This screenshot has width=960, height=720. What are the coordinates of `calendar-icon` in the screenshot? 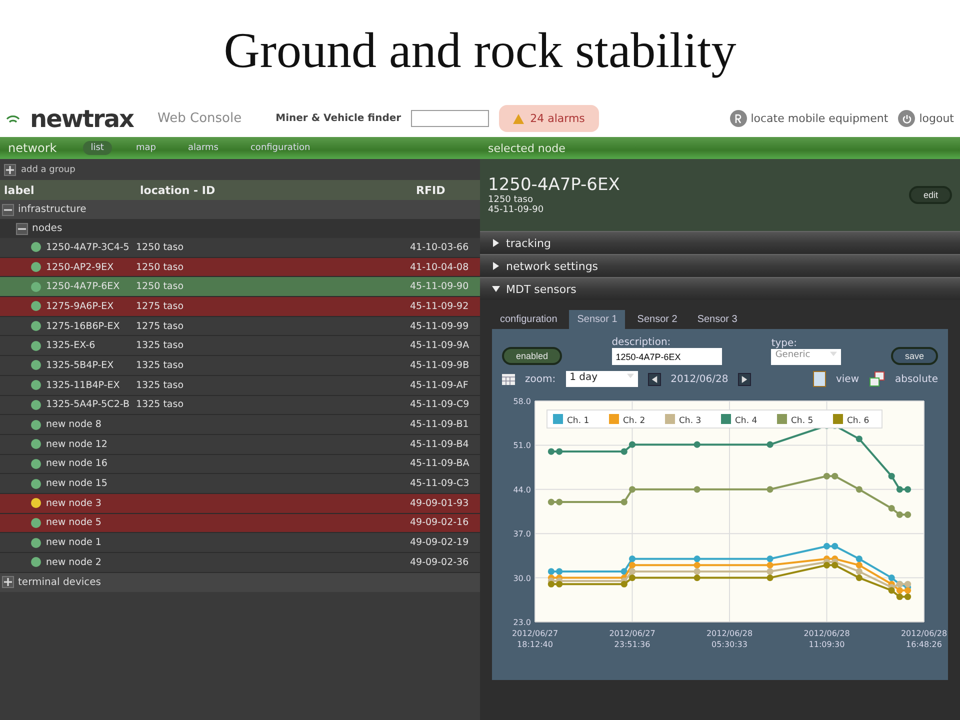 It's located at (508, 379).